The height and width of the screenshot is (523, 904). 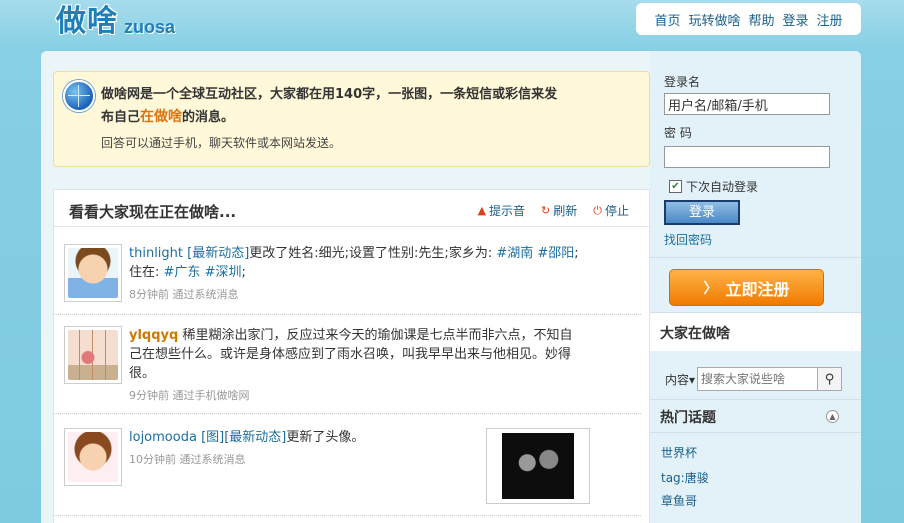 What do you see at coordinates (514, 253) in the screenshot?
I see `topic-link: #湖南` at bounding box center [514, 253].